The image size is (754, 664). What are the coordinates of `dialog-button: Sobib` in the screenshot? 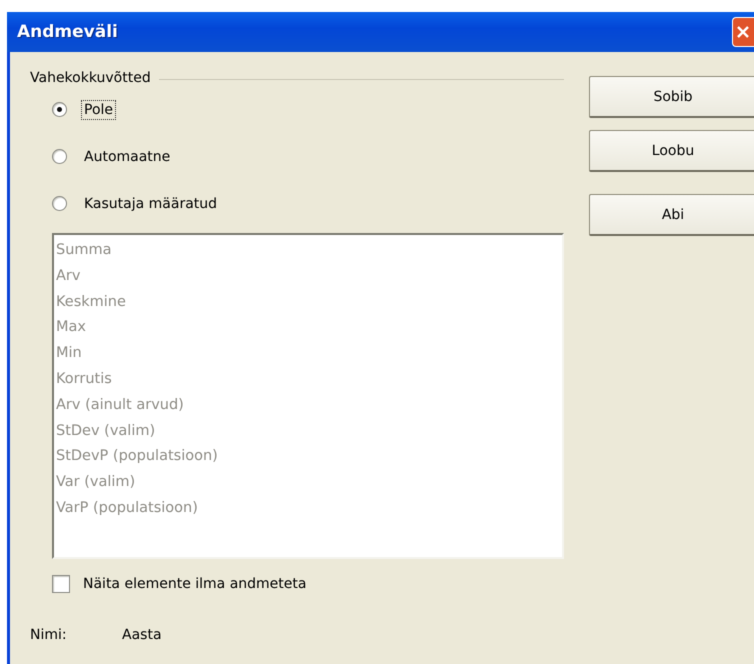 It's located at (671, 97).